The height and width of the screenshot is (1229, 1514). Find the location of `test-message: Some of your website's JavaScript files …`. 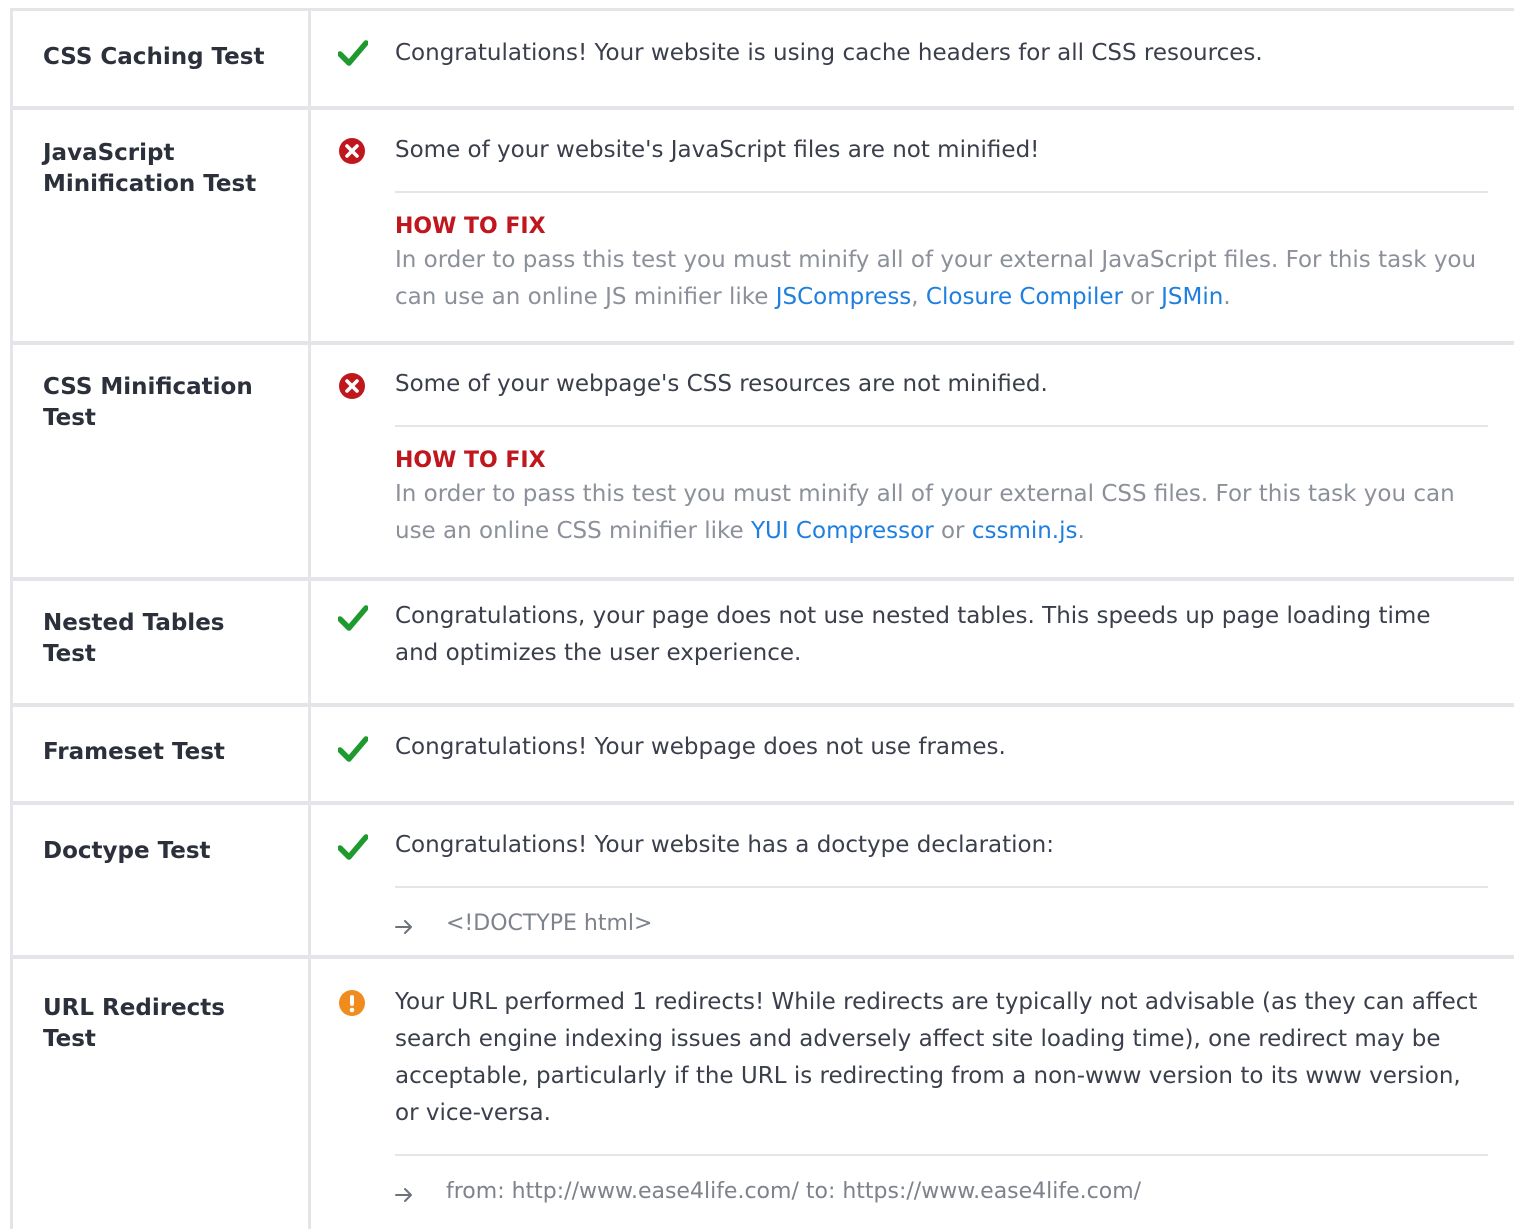

test-message: Some of your website's JavaScript files … is located at coordinates (717, 150).